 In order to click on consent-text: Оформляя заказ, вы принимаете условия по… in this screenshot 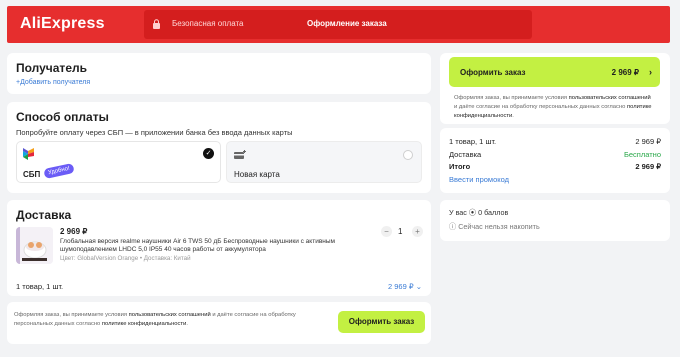, I will do `click(155, 319)`.